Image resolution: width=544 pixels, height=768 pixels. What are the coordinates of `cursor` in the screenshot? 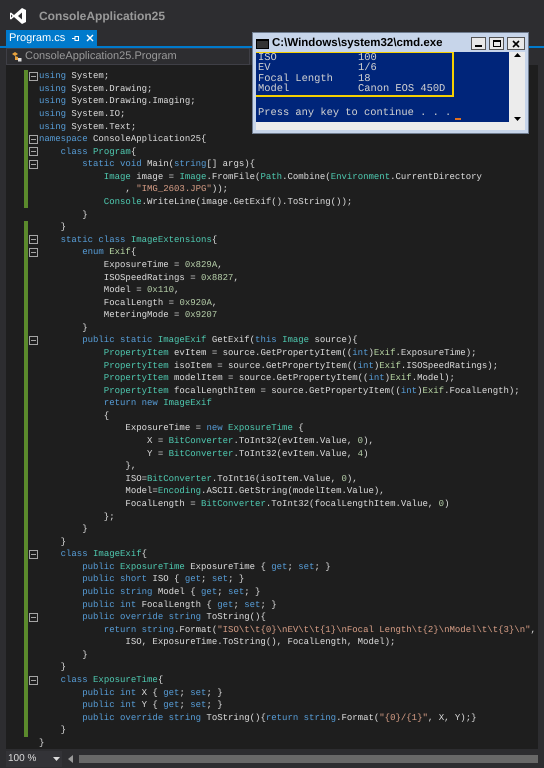 It's located at (458, 119).